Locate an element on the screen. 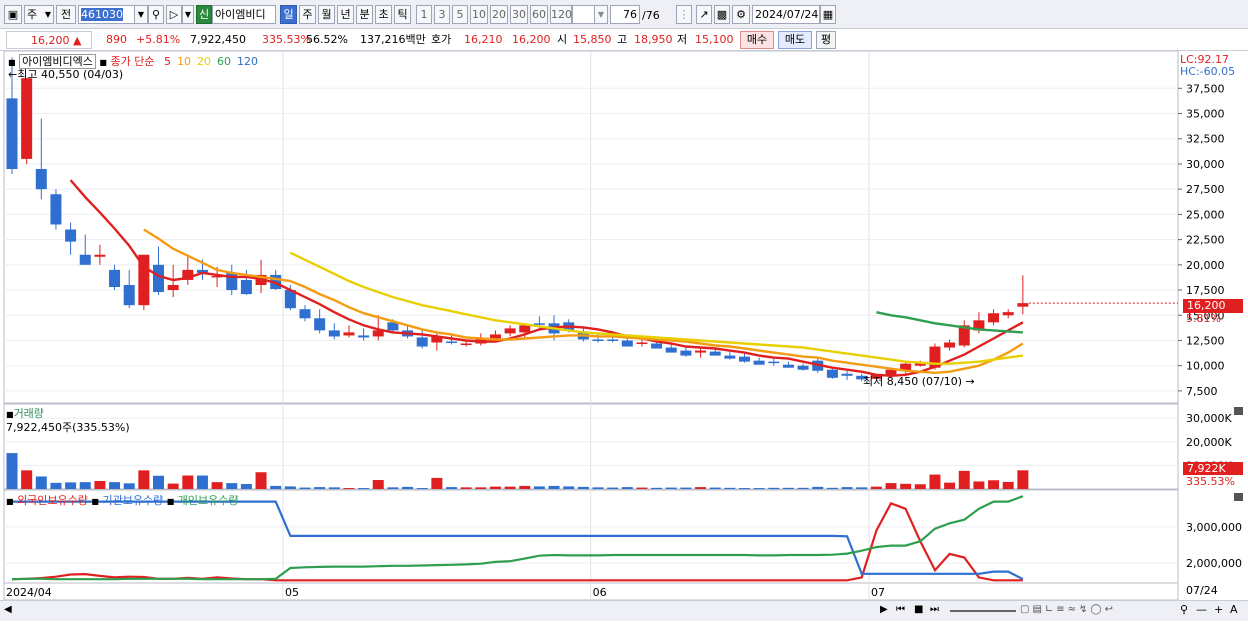  volume-value-label: 7,922,450주(335.53%) is located at coordinates (68, 427).